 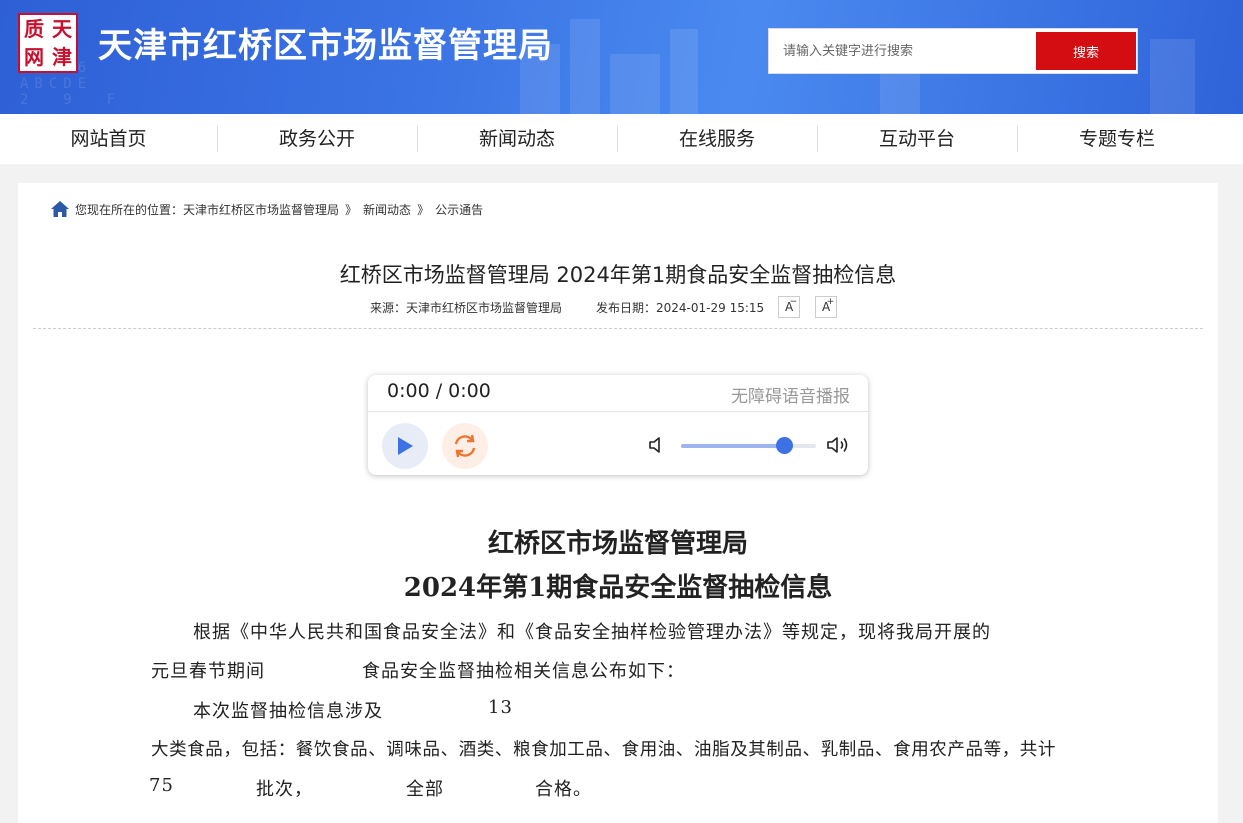 I want to click on search-input, so click(x=902, y=51).